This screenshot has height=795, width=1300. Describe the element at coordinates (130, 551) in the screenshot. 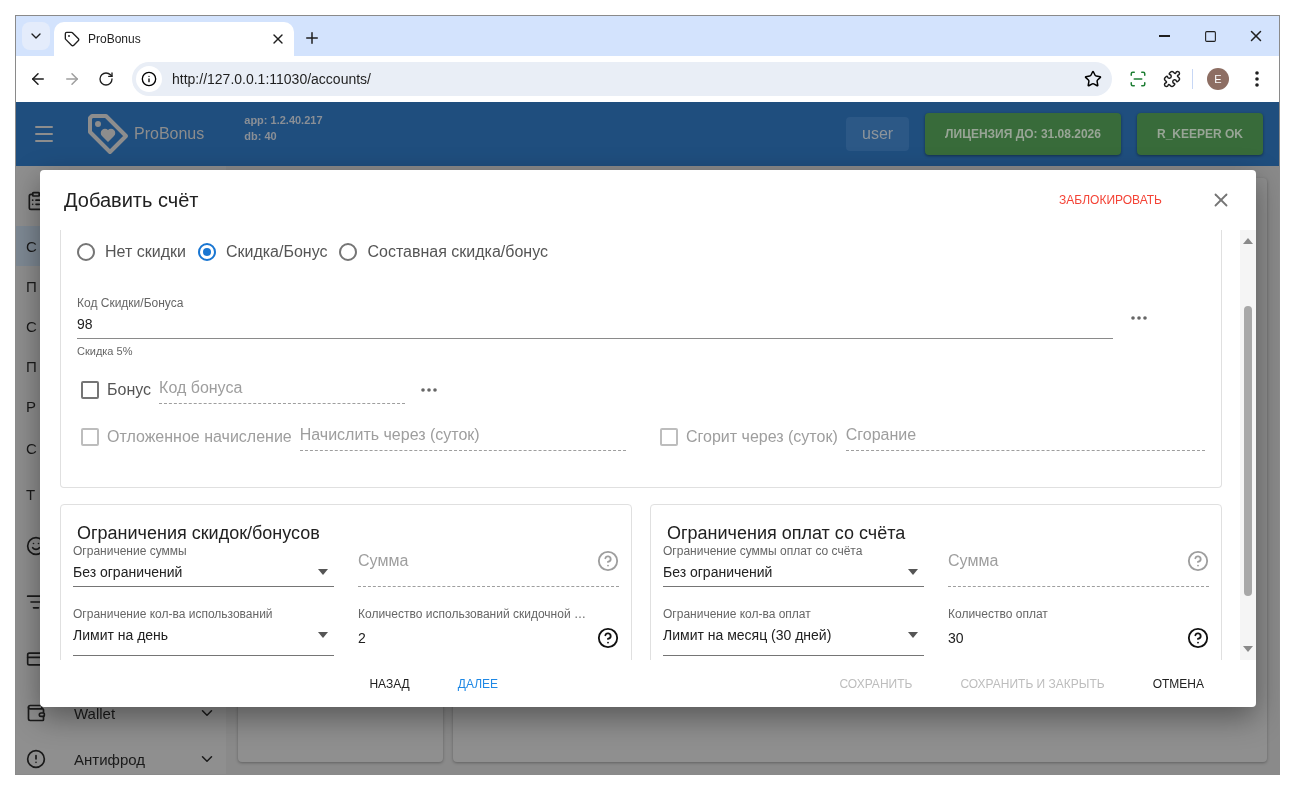

I see `field-label: Ограничение суммы` at that location.